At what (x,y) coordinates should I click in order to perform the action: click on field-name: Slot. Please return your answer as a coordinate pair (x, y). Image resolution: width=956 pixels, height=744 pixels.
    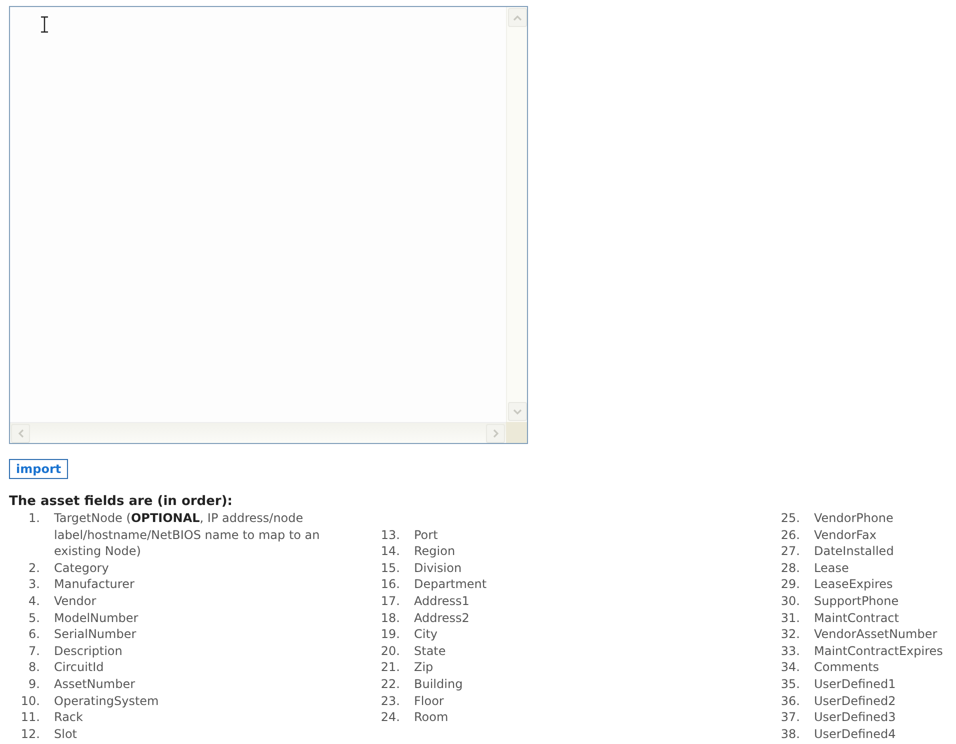
    Looking at the image, I should click on (65, 734).